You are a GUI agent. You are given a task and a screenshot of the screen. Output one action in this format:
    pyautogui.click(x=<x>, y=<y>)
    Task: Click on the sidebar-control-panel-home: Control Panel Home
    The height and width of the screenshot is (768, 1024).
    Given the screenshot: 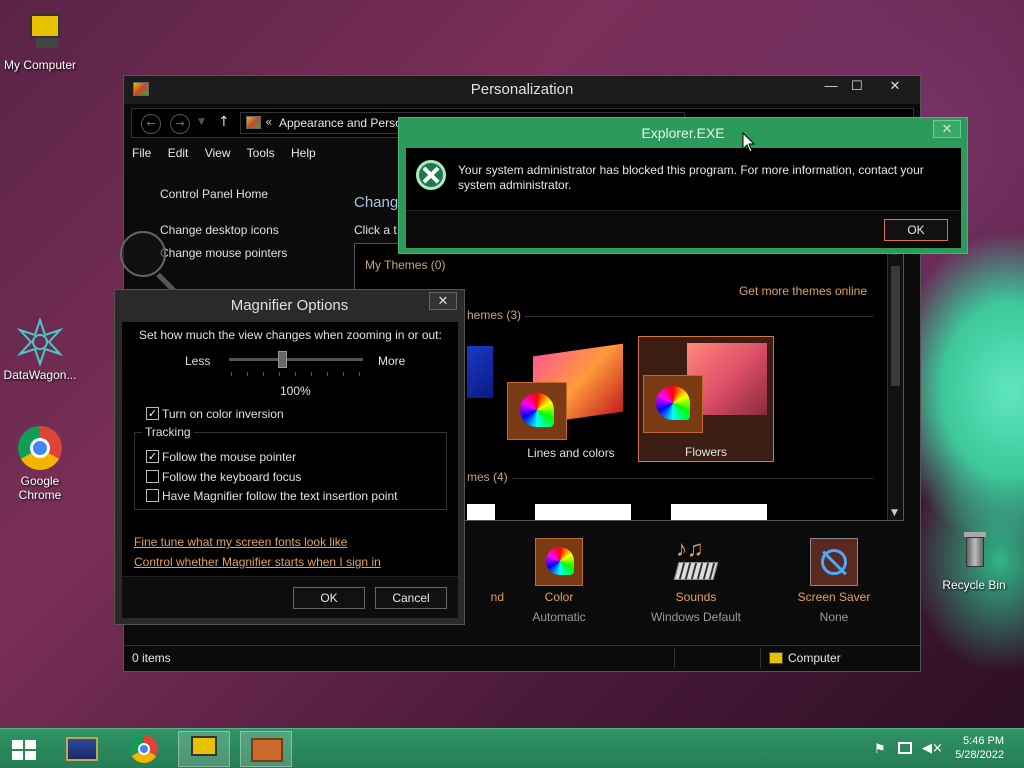 What is the action you would take?
    pyautogui.click(x=214, y=194)
    